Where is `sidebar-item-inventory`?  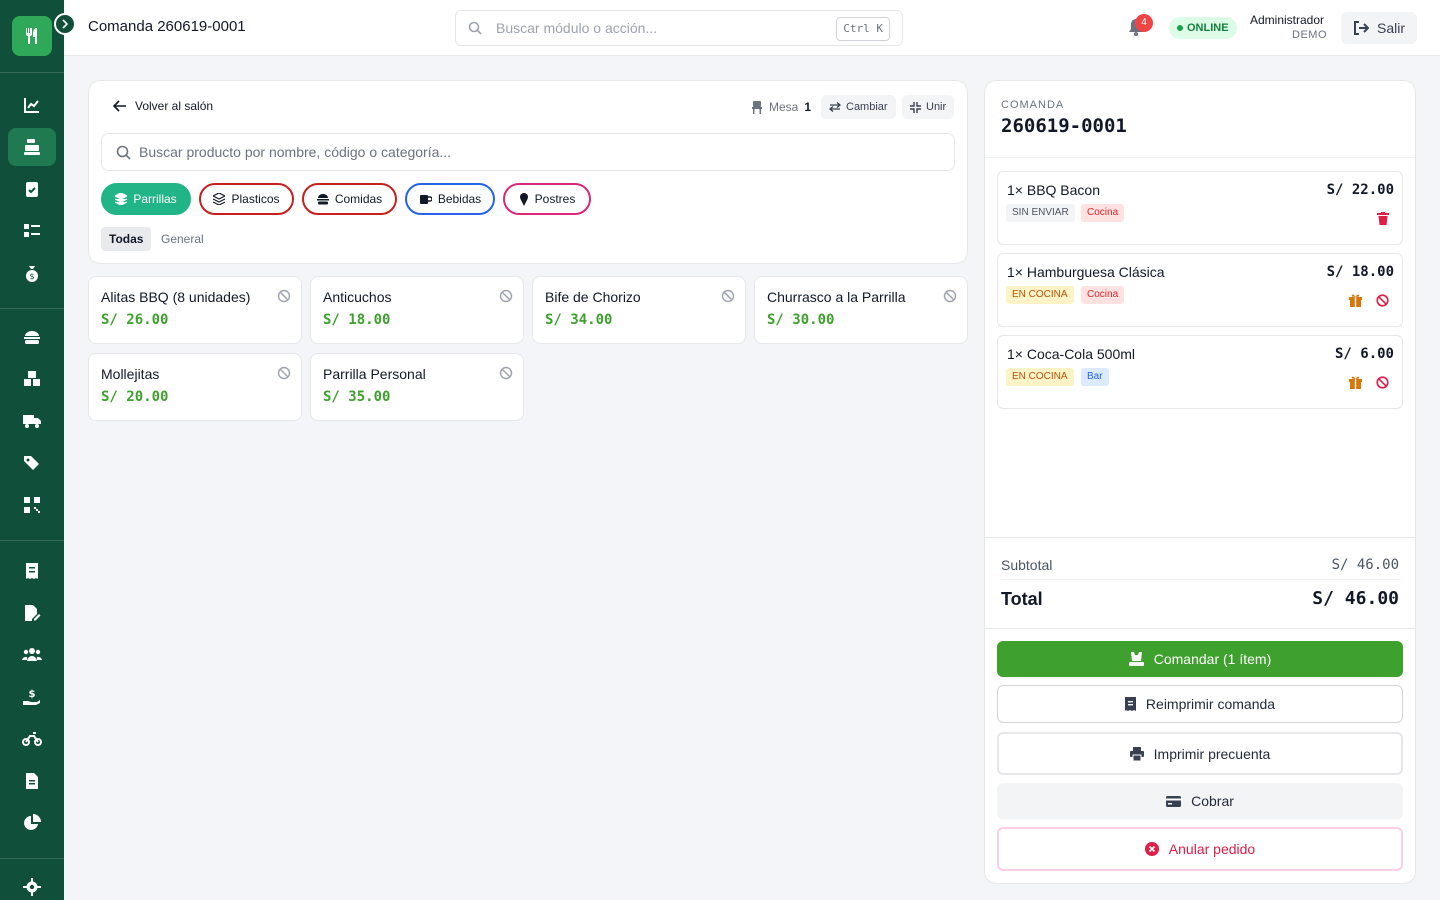
sidebar-item-inventory is located at coordinates (32, 379).